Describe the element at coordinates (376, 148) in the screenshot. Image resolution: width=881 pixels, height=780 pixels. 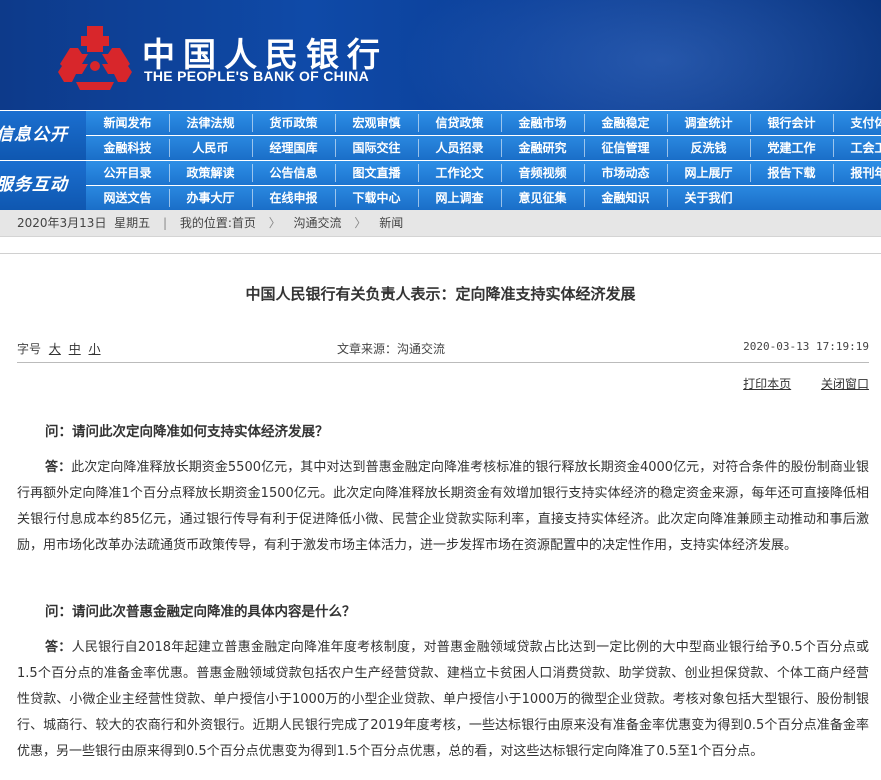
I see `nav-item-g1r2-3: 国际交往` at that location.